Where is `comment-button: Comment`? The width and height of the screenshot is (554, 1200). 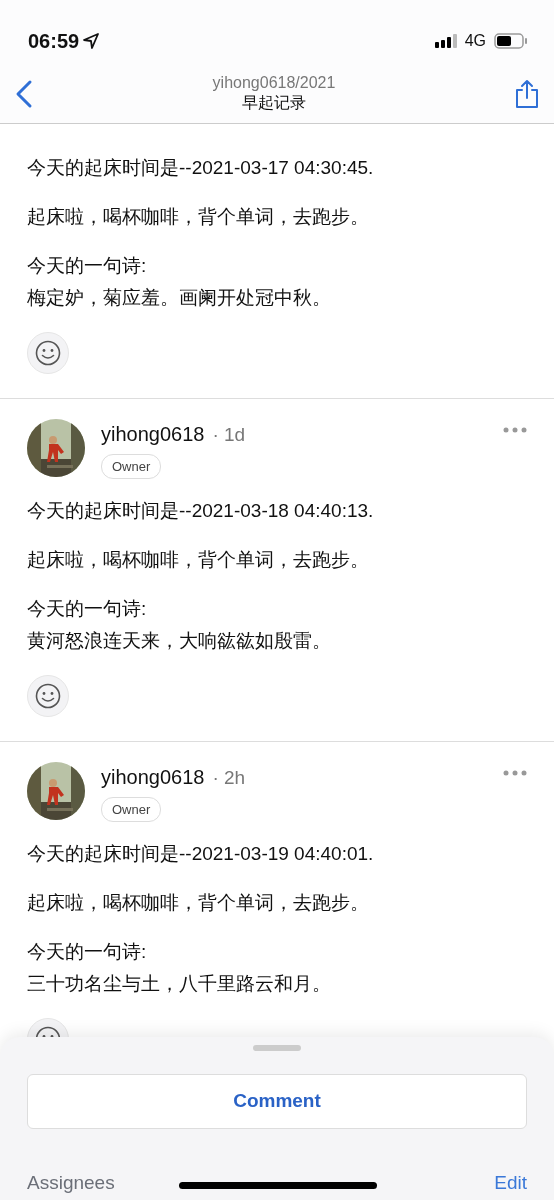 comment-button: Comment is located at coordinates (277, 1101).